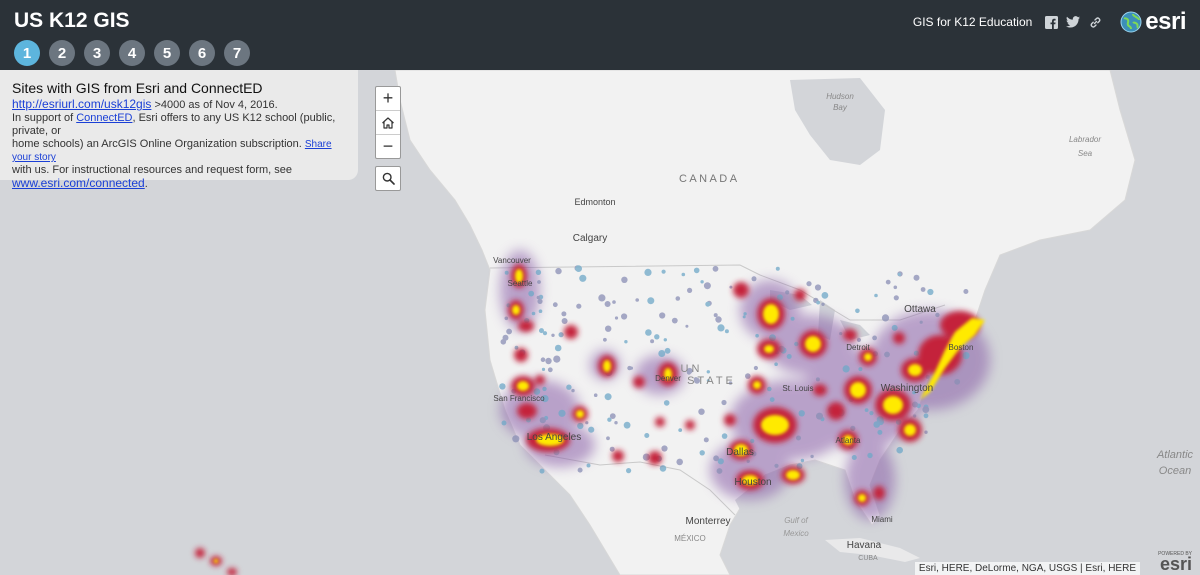 Image resolution: width=1200 pixels, height=575 pixels. Describe the element at coordinates (907, 388) in the screenshot. I see `label-washington: Washington` at that location.